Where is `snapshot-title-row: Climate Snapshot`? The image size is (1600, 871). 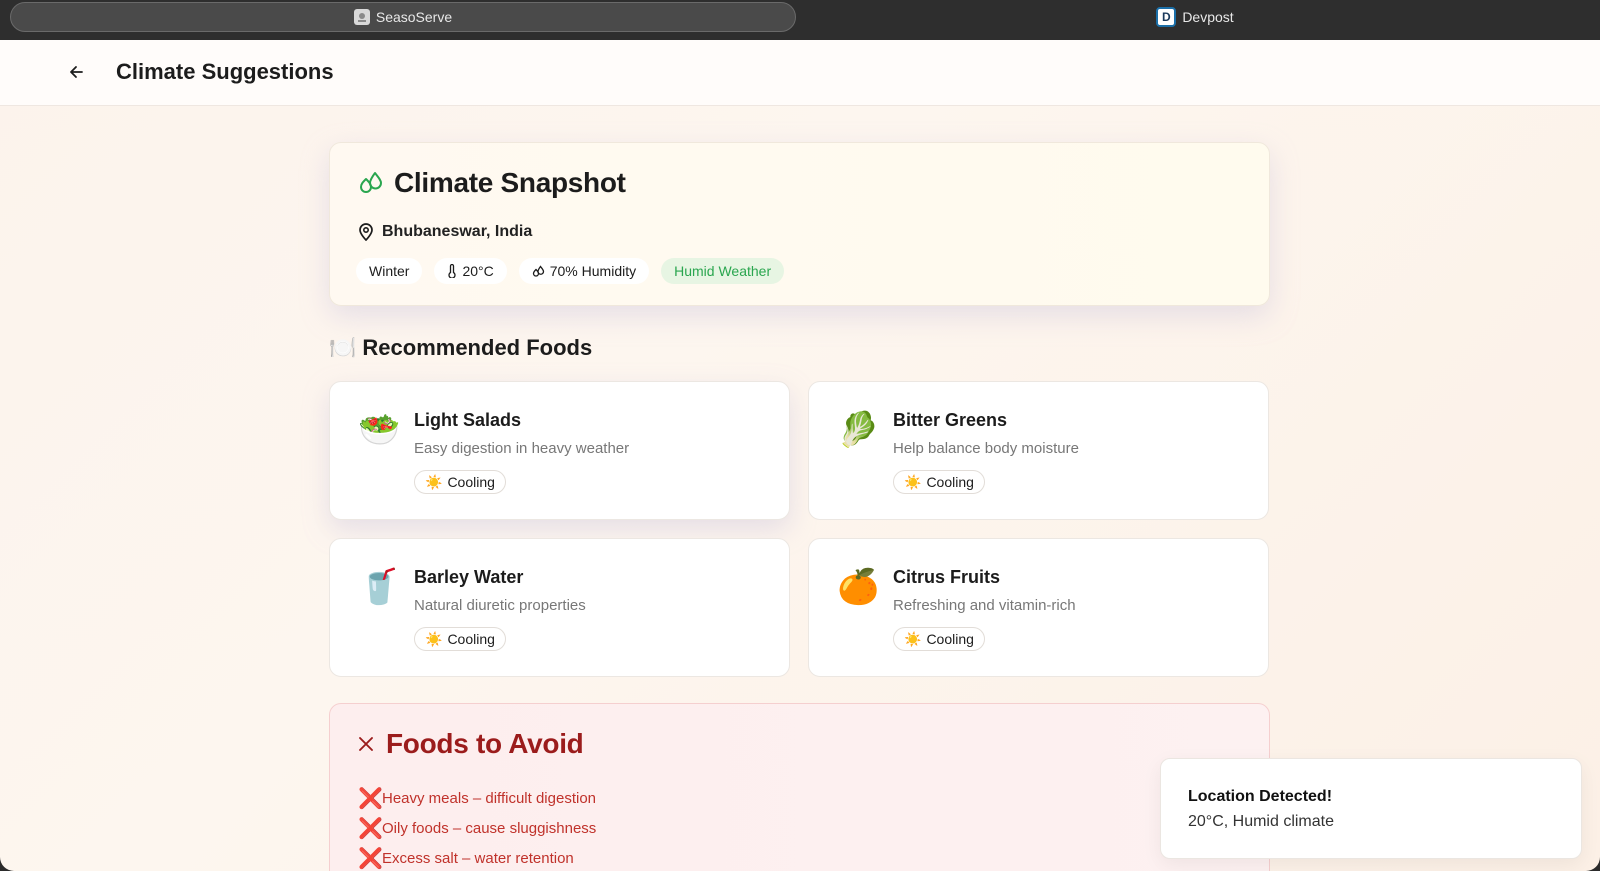
snapshot-title-row: Climate Snapshot is located at coordinates (492, 183).